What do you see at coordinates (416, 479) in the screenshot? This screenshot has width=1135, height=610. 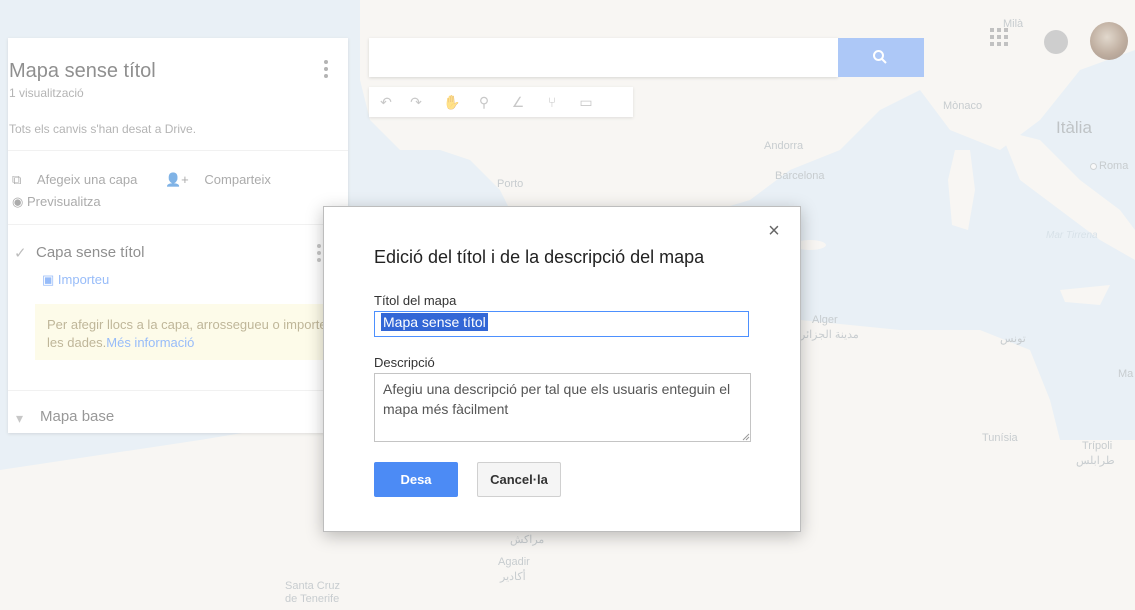 I see `save-button: Desa` at bounding box center [416, 479].